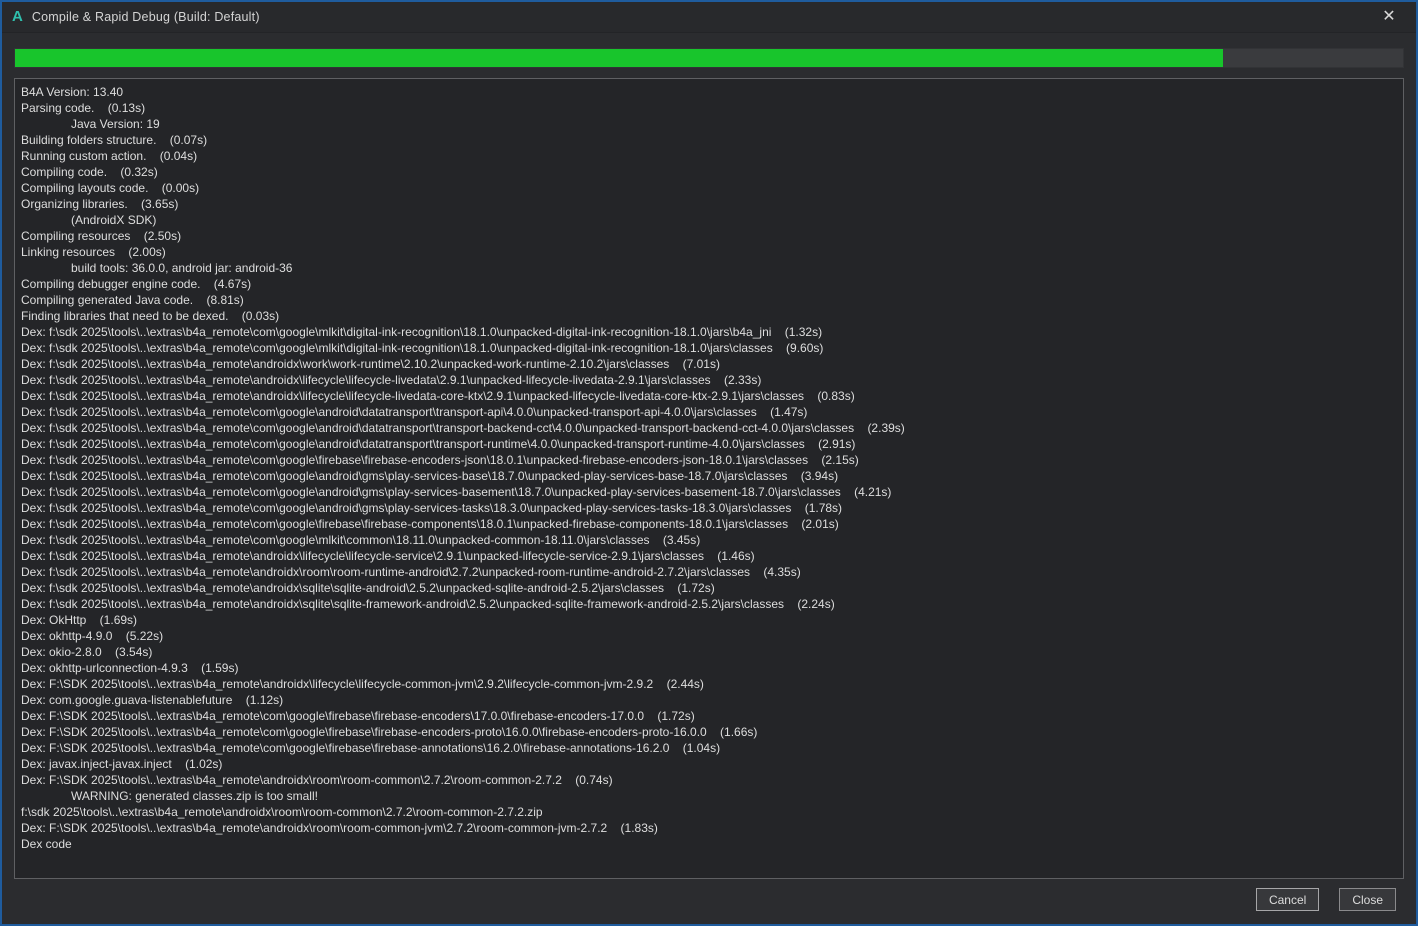 This screenshot has width=1418, height=926. What do you see at coordinates (109, 156) in the screenshot?
I see `log-line: Running custom action. (0.04s)` at bounding box center [109, 156].